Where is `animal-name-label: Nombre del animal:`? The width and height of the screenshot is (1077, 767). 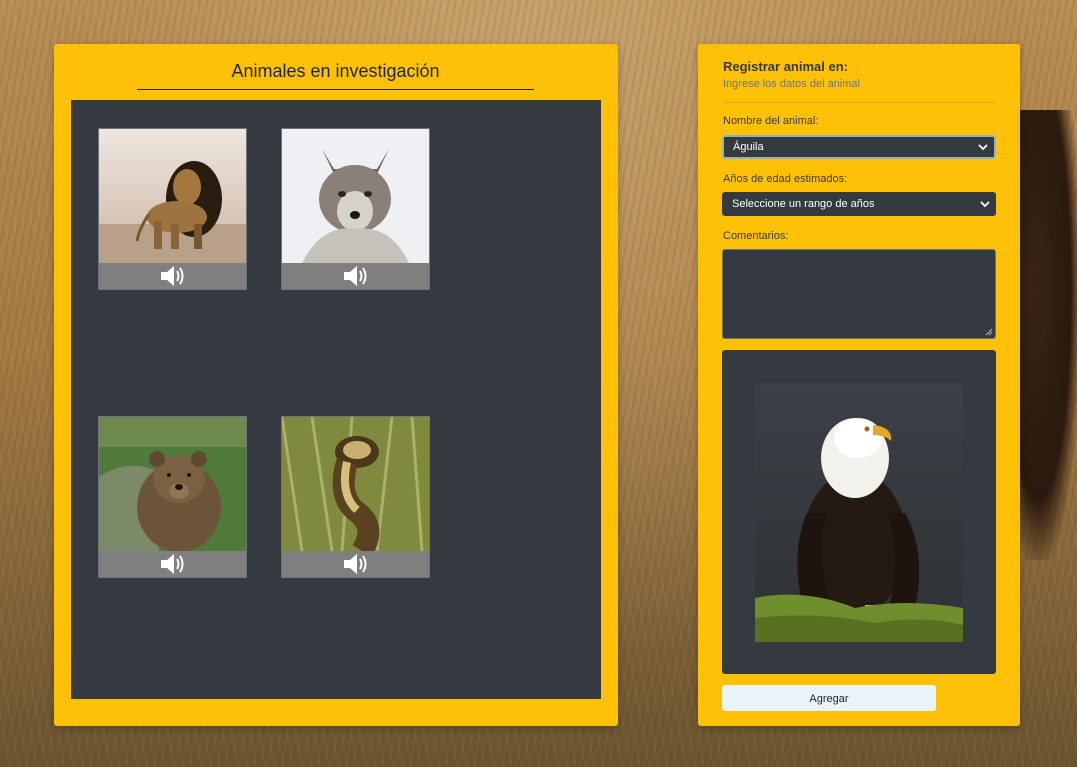
animal-name-label: Nombre del animal: is located at coordinates (771, 121).